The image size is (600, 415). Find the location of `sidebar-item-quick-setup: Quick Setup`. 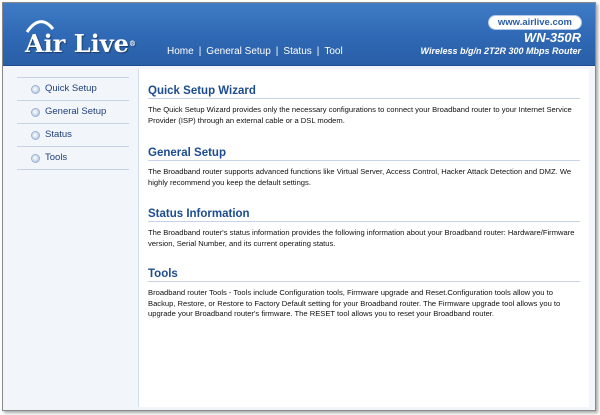

sidebar-item-quick-setup: Quick Setup is located at coordinates (73, 89).